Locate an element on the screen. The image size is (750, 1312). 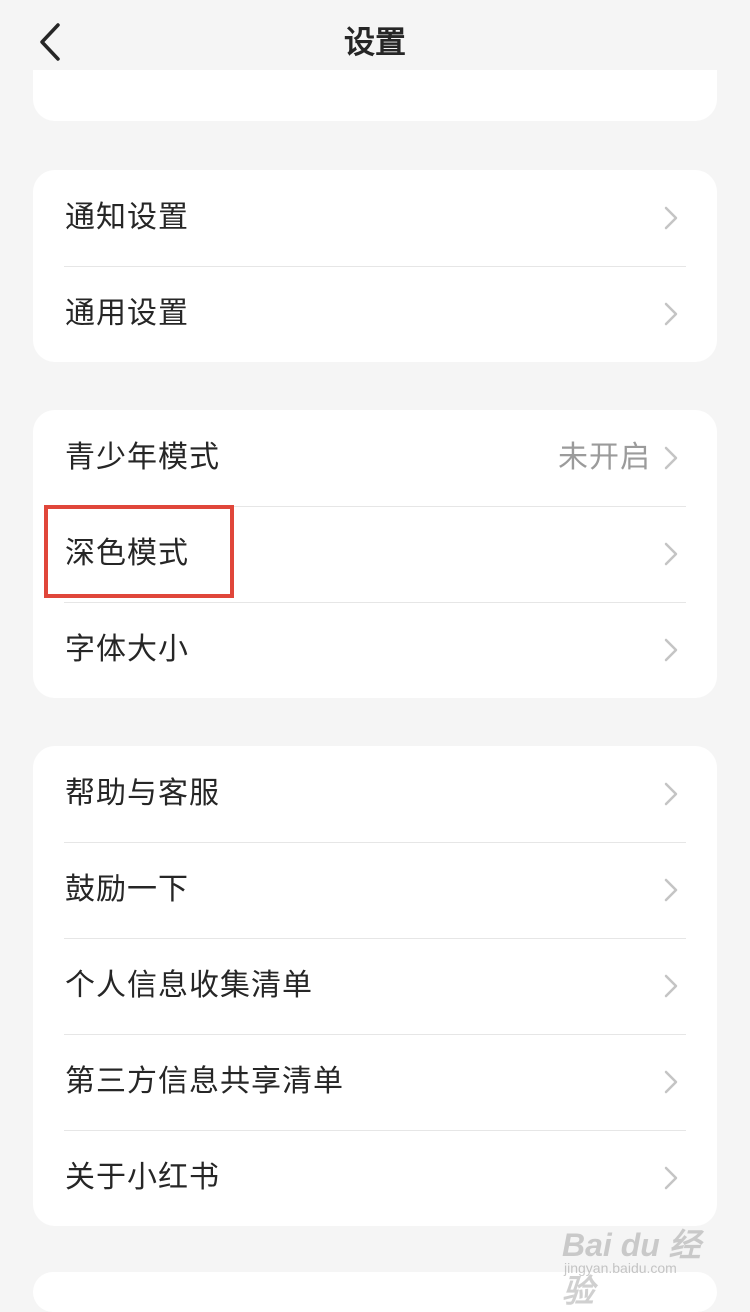
page-title: 设置 is located at coordinates (375, 43).